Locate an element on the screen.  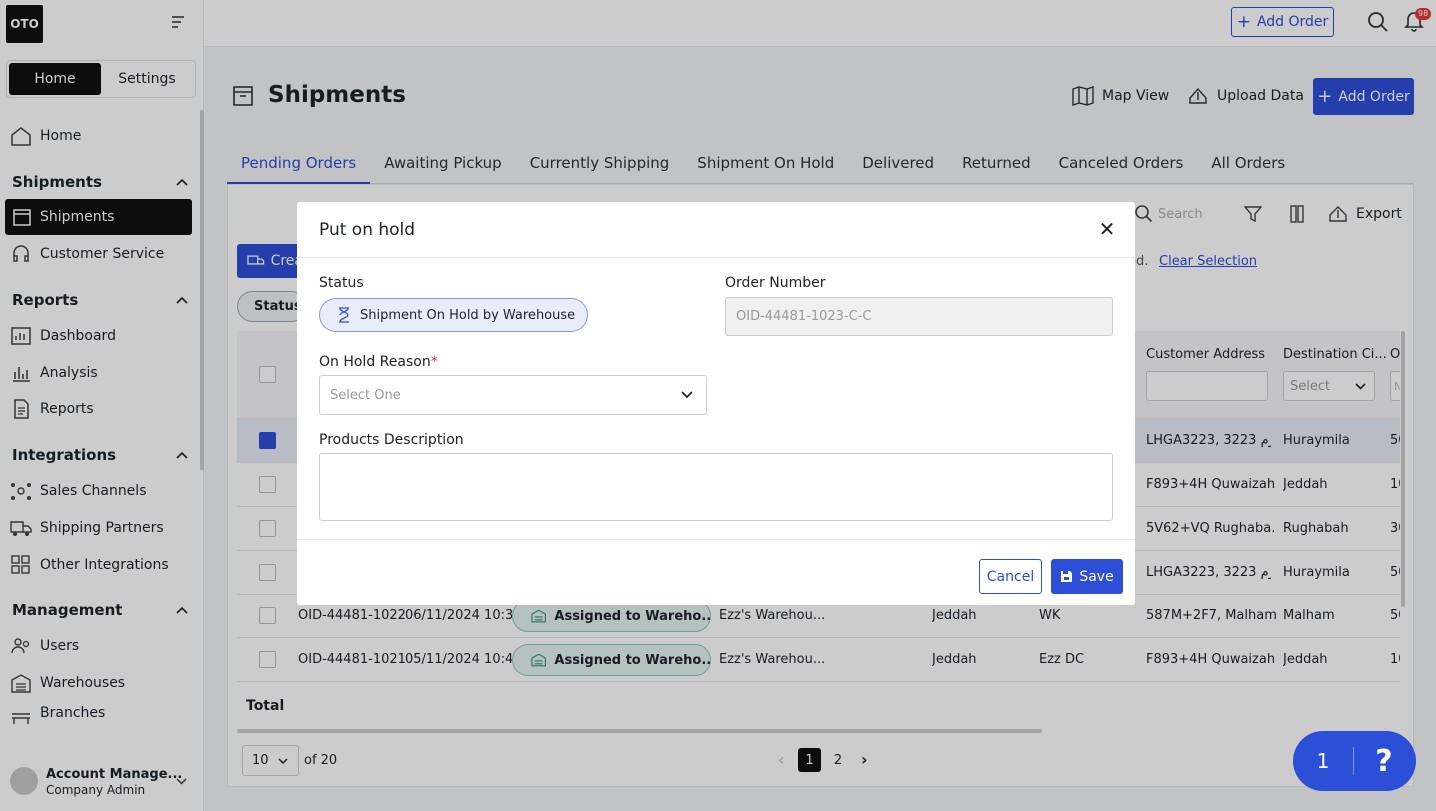
button-label: Cancel is located at coordinates (1010, 576).